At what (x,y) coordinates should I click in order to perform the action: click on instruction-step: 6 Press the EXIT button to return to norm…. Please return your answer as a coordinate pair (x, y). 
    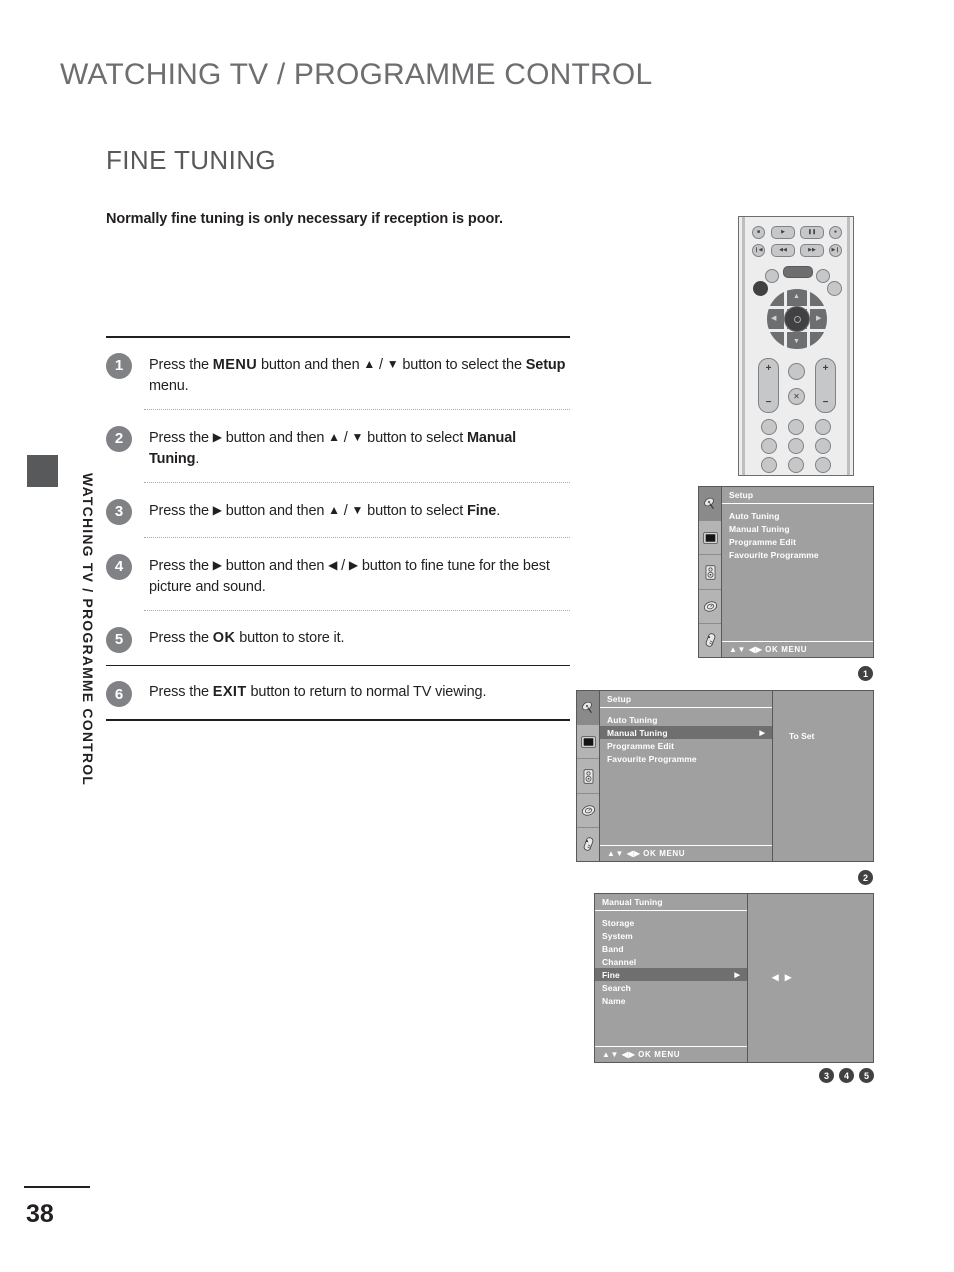
    Looking at the image, I should click on (338, 692).